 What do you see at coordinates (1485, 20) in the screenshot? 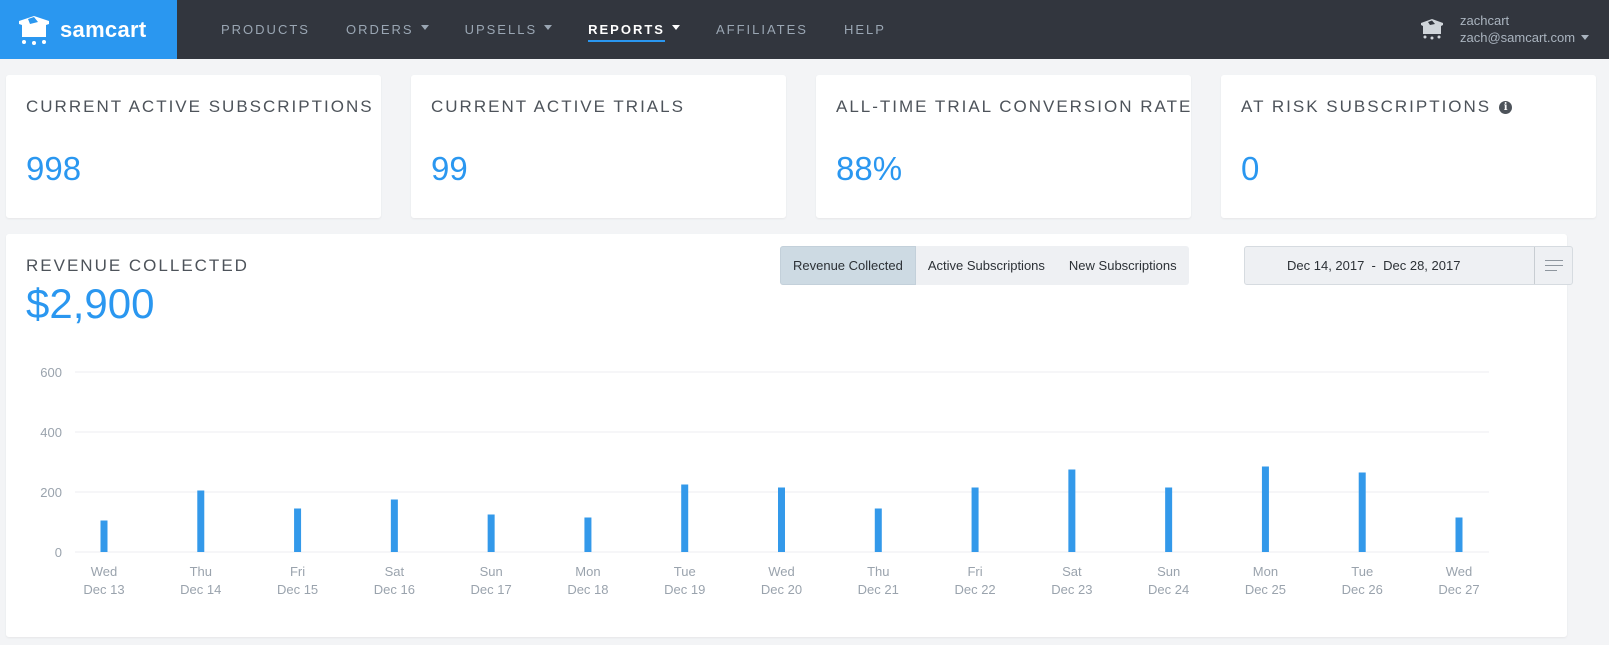
I see `user-name: zachcart` at bounding box center [1485, 20].